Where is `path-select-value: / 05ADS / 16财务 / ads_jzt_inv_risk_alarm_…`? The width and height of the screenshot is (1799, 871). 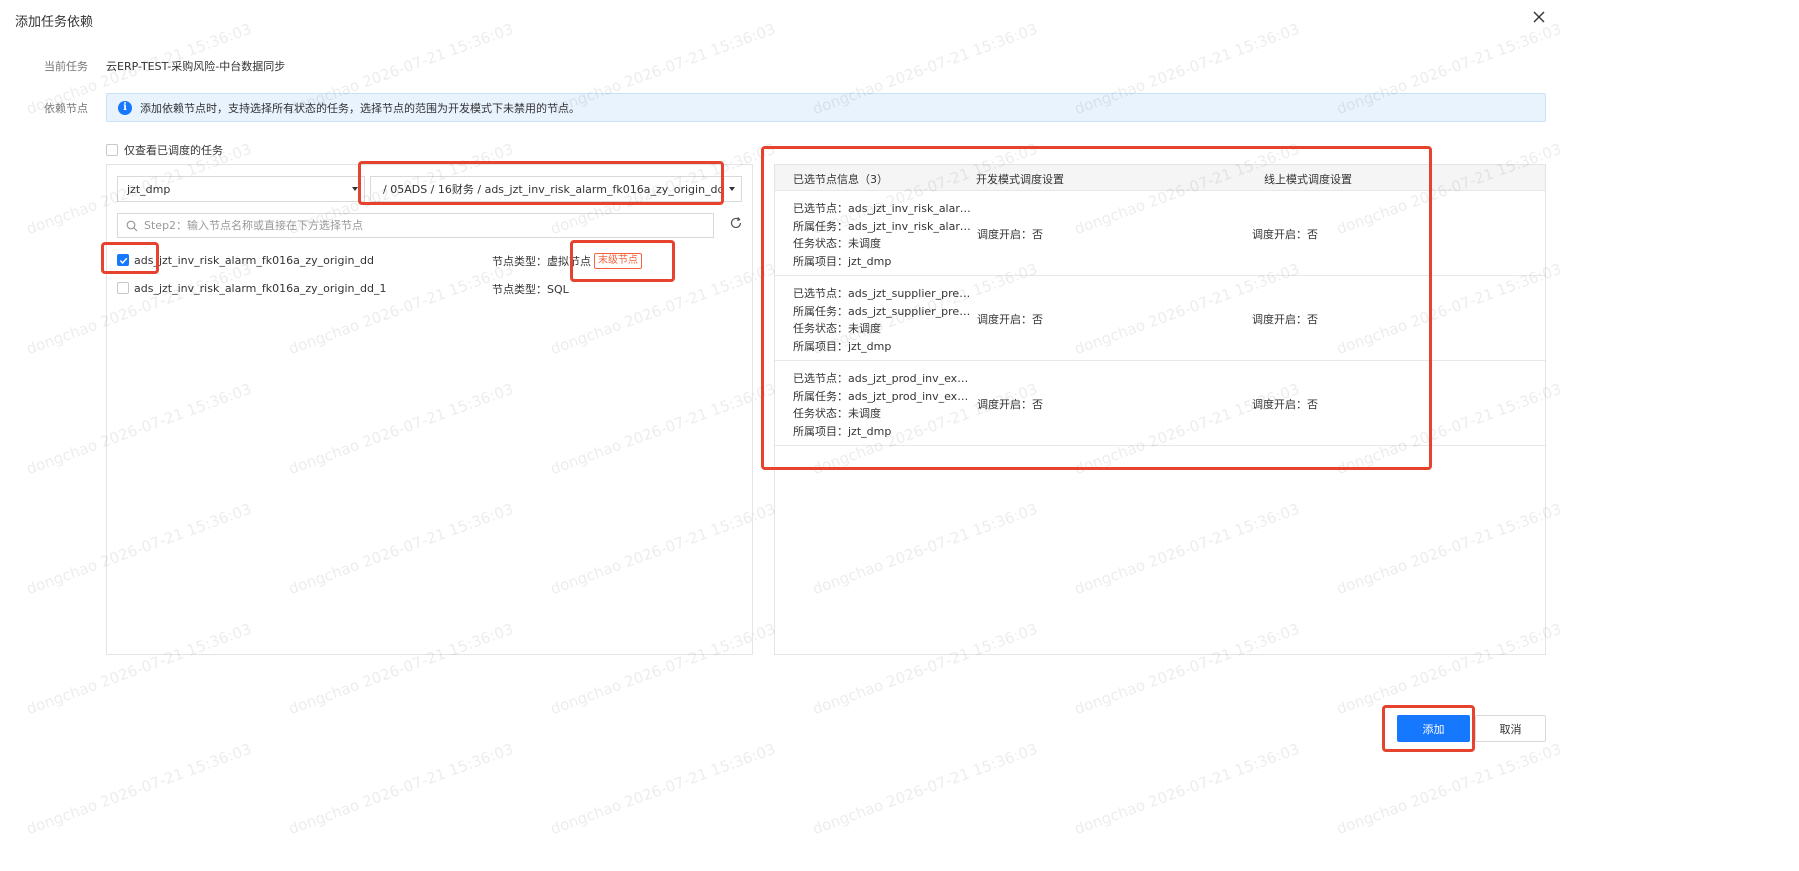 path-select-value: / 05ADS / 16财务 / ads_jzt_inv_risk_alarm_… is located at coordinates (554, 189).